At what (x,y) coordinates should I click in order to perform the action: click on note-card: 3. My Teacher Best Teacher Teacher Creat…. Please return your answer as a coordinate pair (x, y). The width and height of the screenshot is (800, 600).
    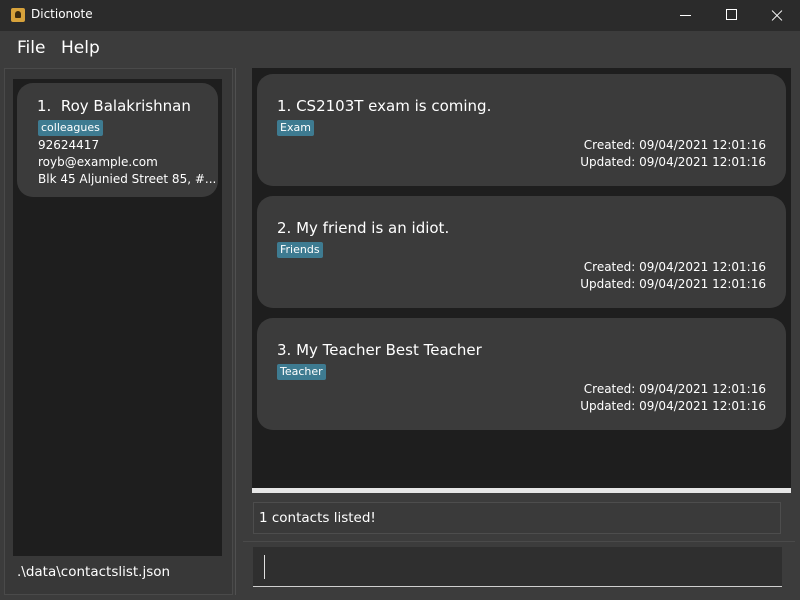
    Looking at the image, I should click on (521, 374).